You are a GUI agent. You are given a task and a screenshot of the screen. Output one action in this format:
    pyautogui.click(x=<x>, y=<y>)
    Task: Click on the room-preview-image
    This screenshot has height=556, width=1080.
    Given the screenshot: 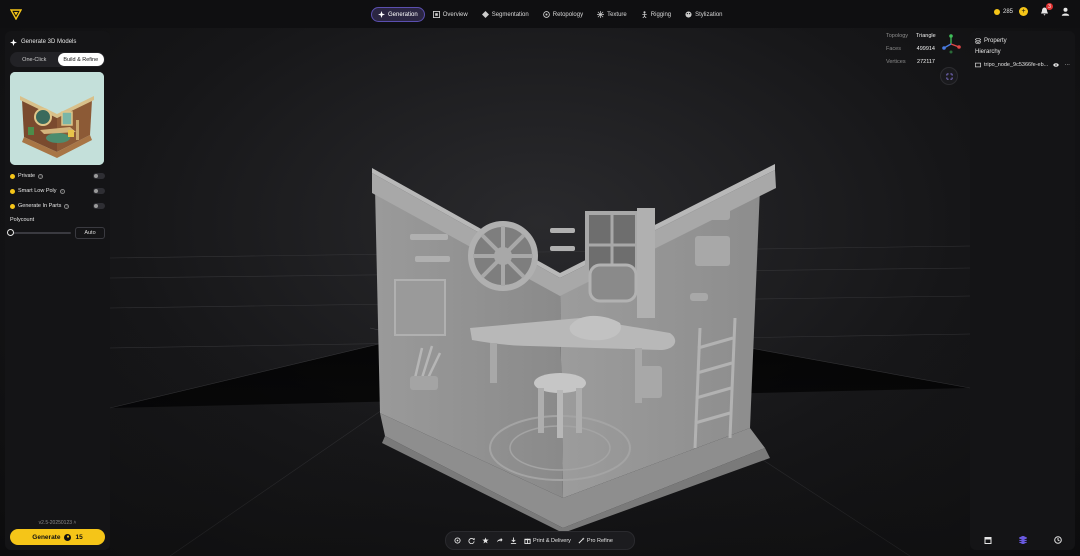 What is the action you would take?
    pyautogui.click(x=57, y=118)
    